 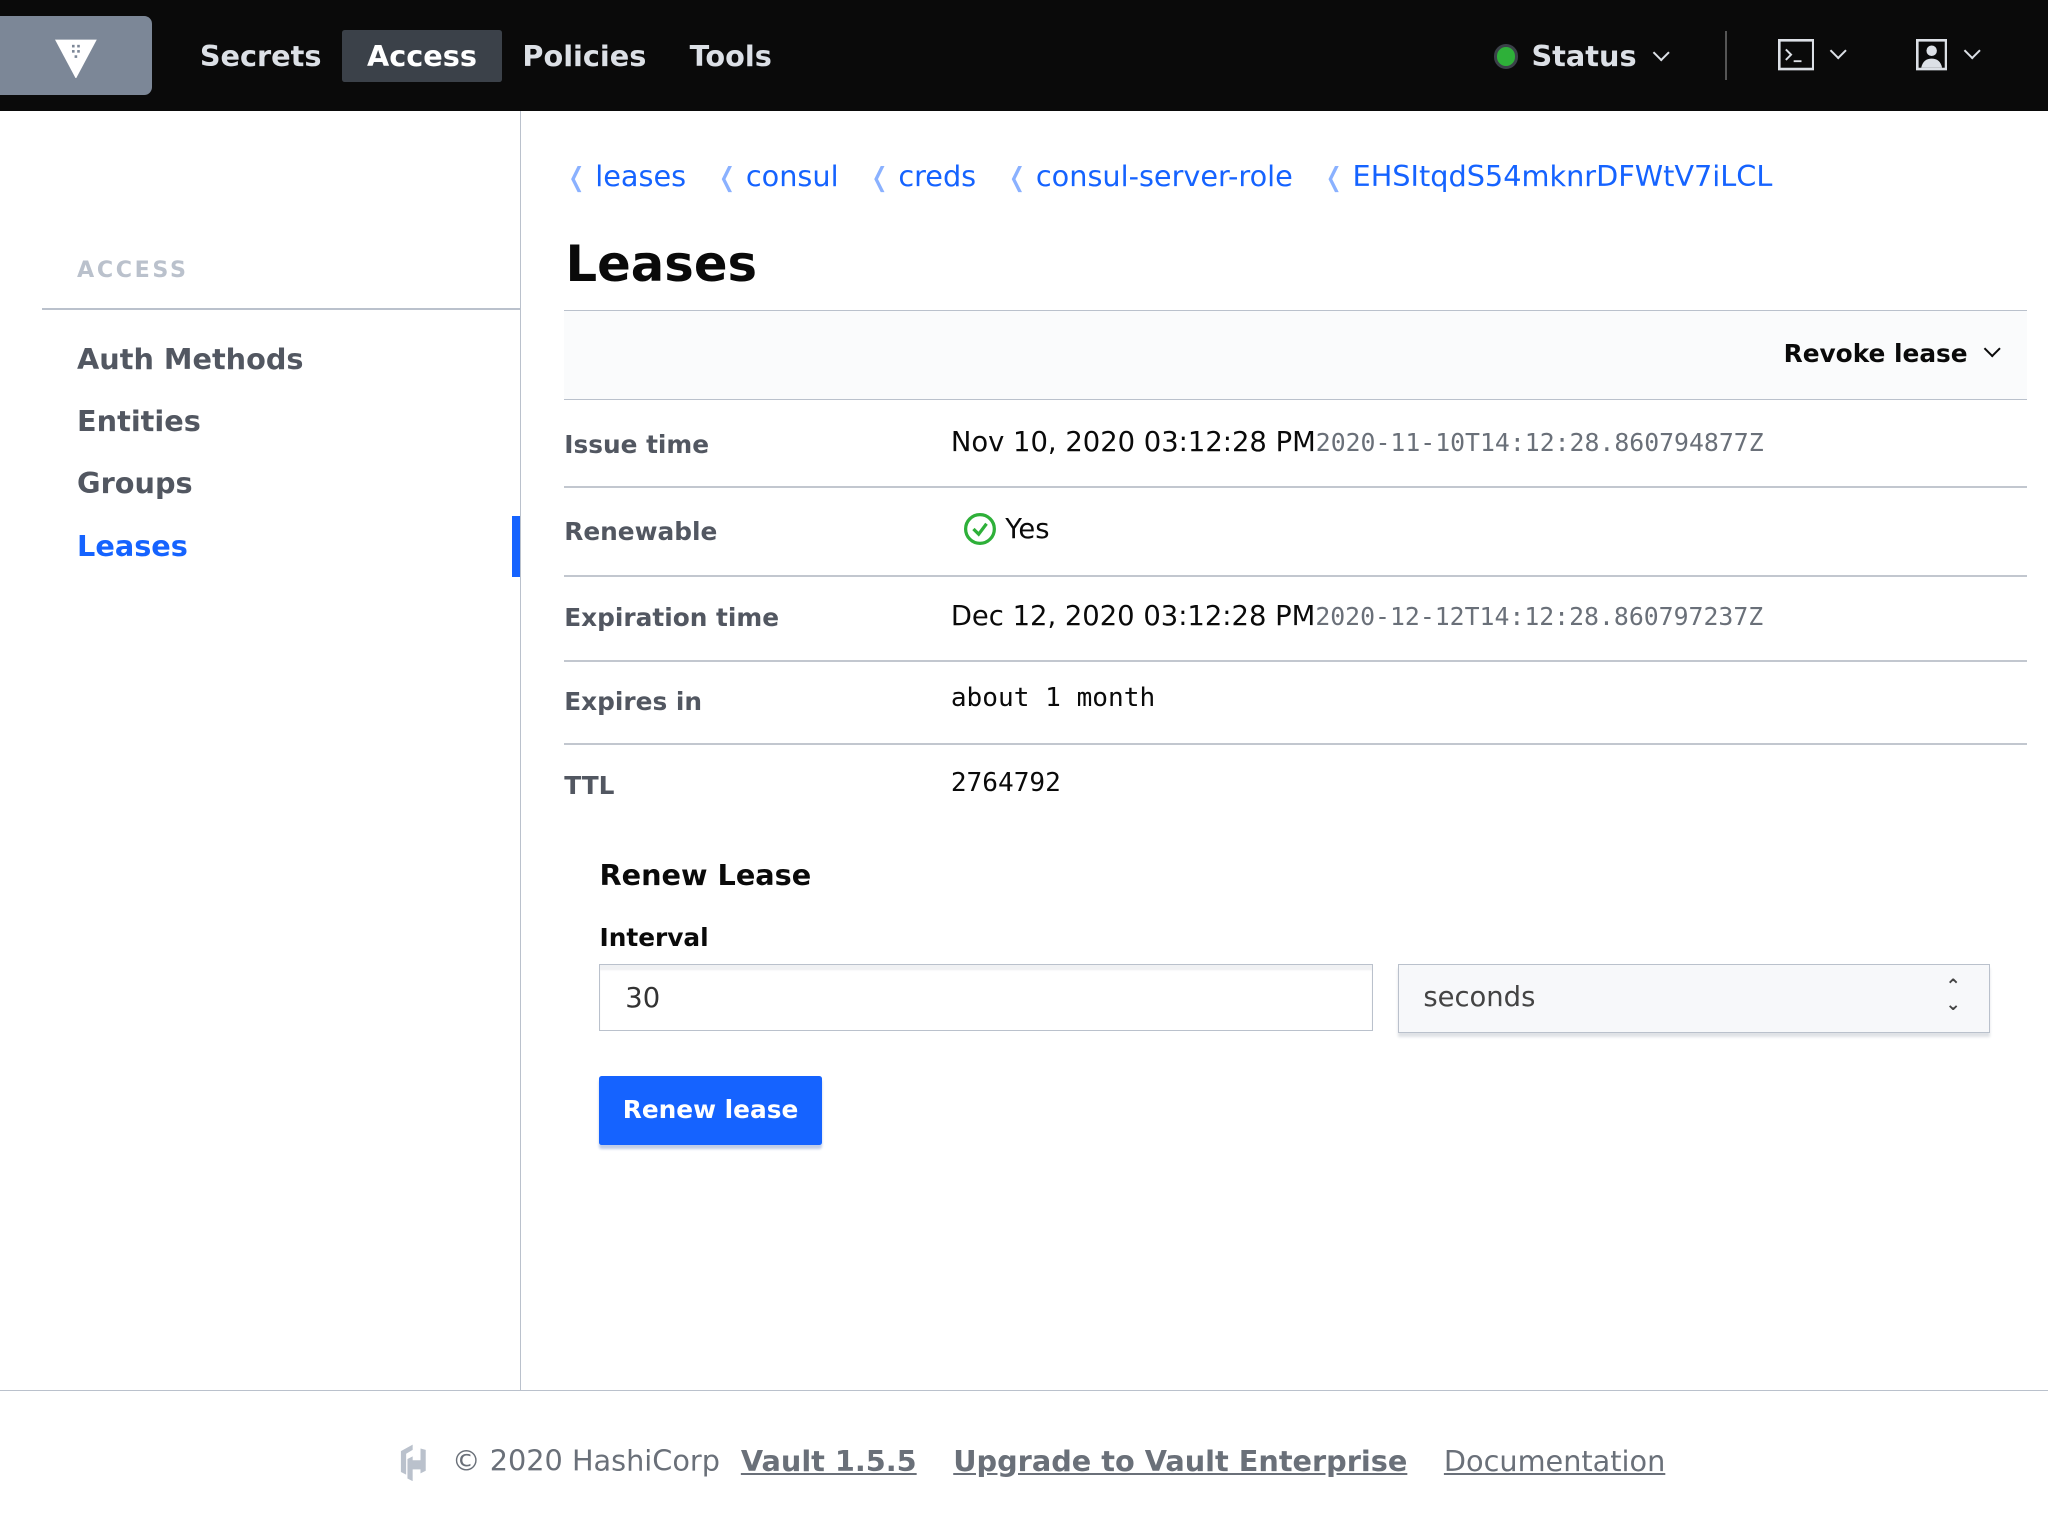 I want to click on active-indicator, so click(x=515, y=546).